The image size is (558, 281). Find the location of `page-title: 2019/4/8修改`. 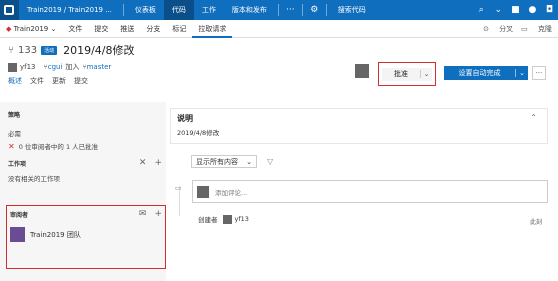

page-title: 2019/4/8修改 is located at coordinates (99, 50).